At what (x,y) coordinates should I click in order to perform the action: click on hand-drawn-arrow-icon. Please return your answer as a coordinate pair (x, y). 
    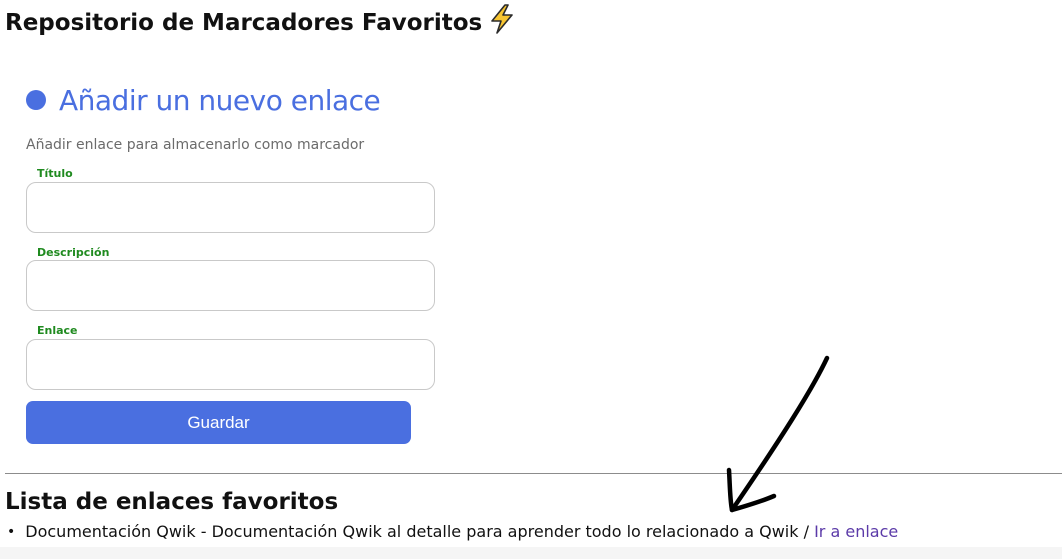
    Looking at the image, I should click on (778, 434).